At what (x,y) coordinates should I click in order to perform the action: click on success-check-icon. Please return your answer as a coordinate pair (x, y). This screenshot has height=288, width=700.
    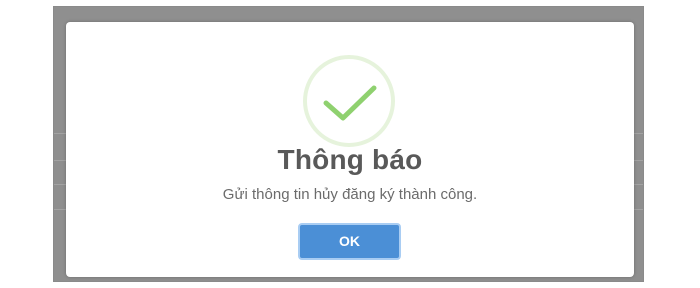
    Looking at the image, I should click on (349, 101).